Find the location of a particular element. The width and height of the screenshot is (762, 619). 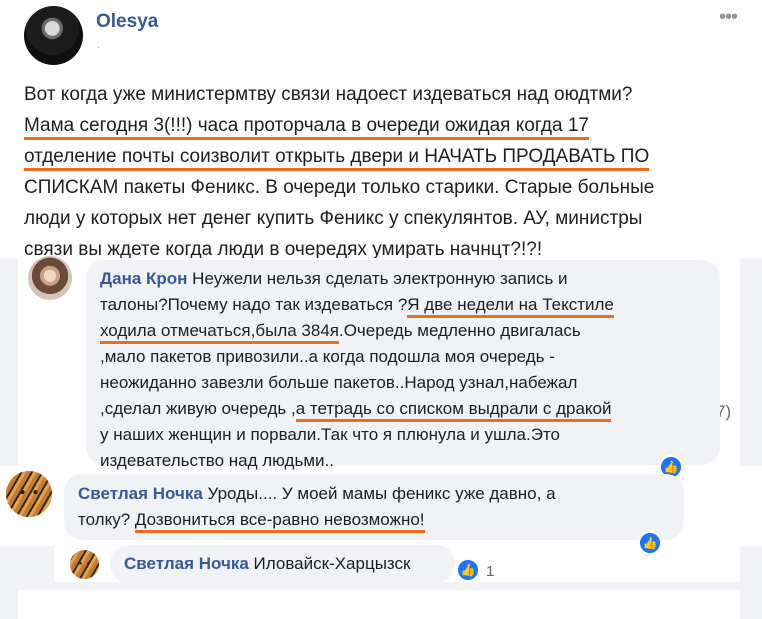

comment-line: Светлая Ночка Иловайск-Харцызск is located at coordinates (267, 564).